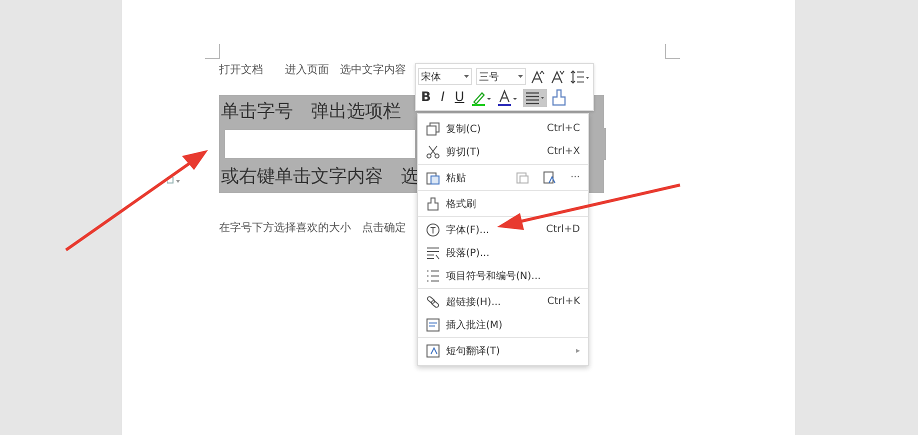  I want to click on font-icon, so click(433, 229).